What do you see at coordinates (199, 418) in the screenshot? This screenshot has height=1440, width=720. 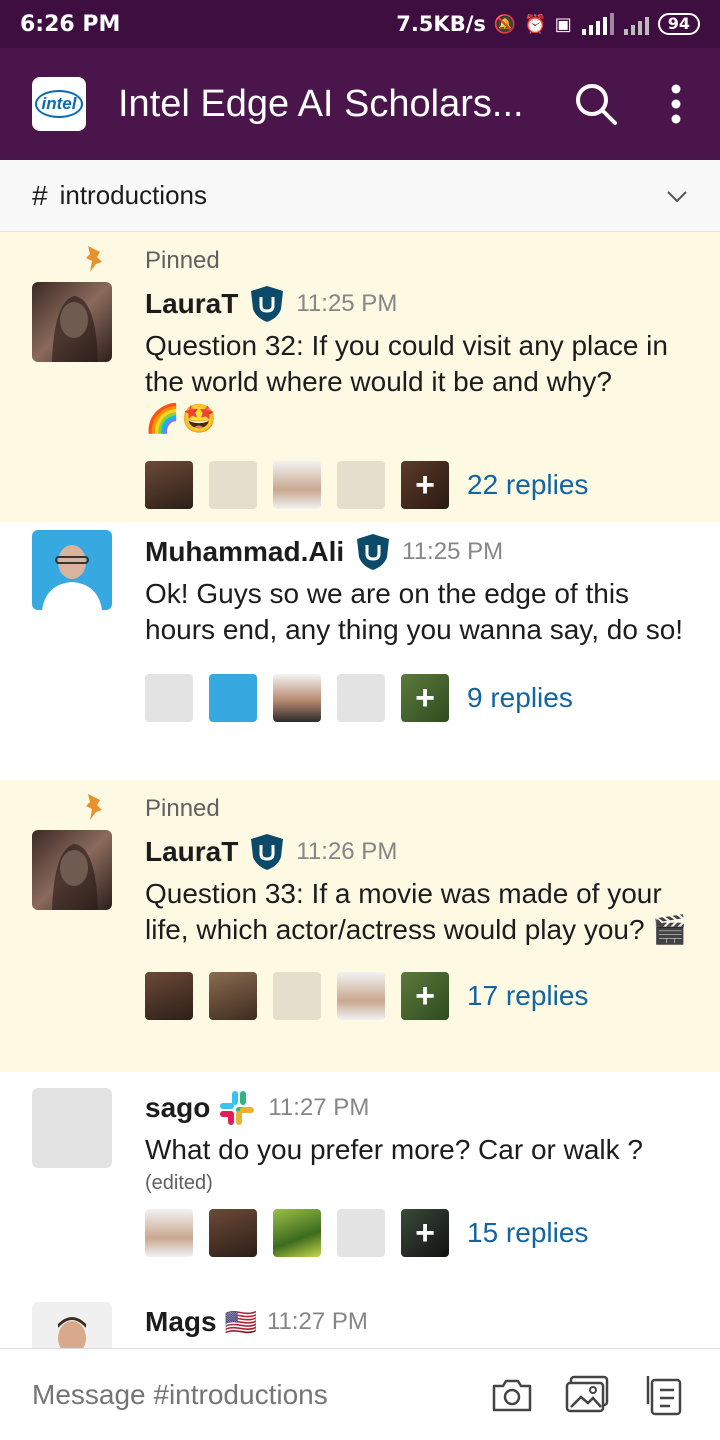 I see `star-struck-emoji: 🤩` at bounding box center [199, 418].